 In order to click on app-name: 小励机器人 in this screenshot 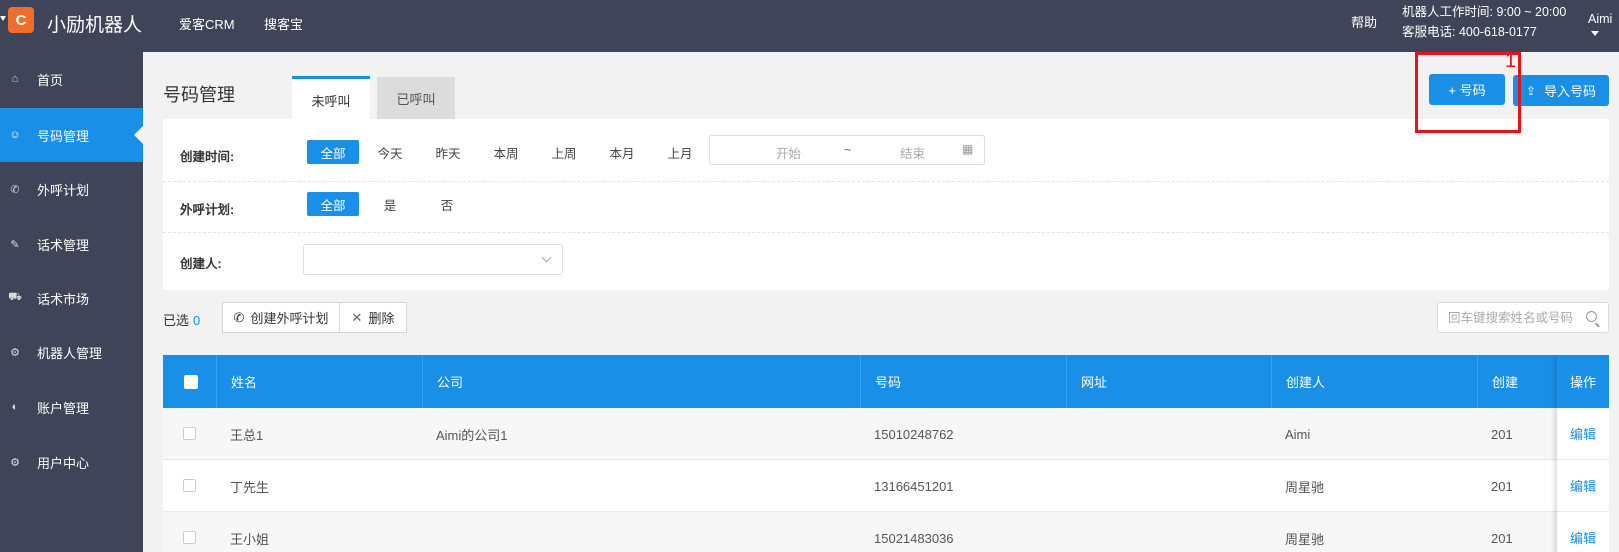, I will do `click(95, 25)`.